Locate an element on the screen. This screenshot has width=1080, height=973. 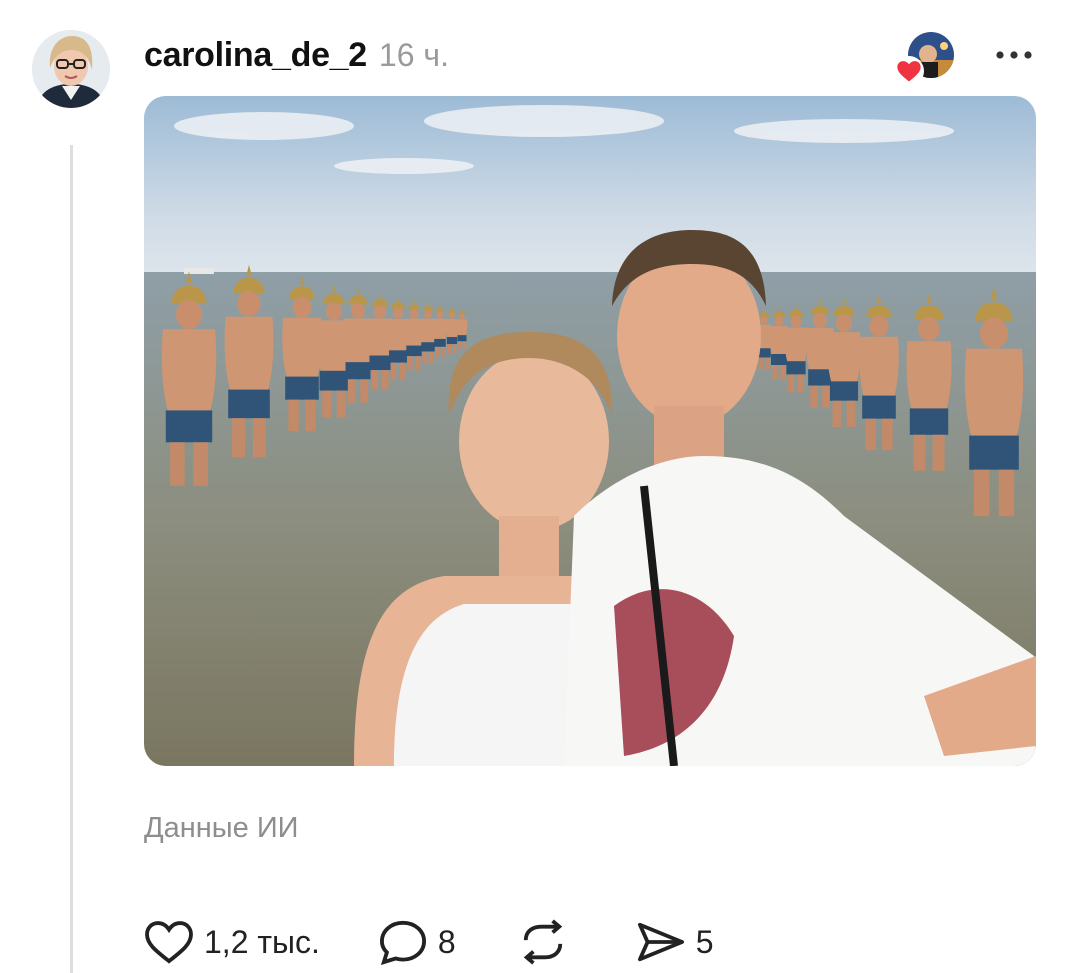
post-header: carolina_de_2 16 ч. is located at coordinates (296, 57).